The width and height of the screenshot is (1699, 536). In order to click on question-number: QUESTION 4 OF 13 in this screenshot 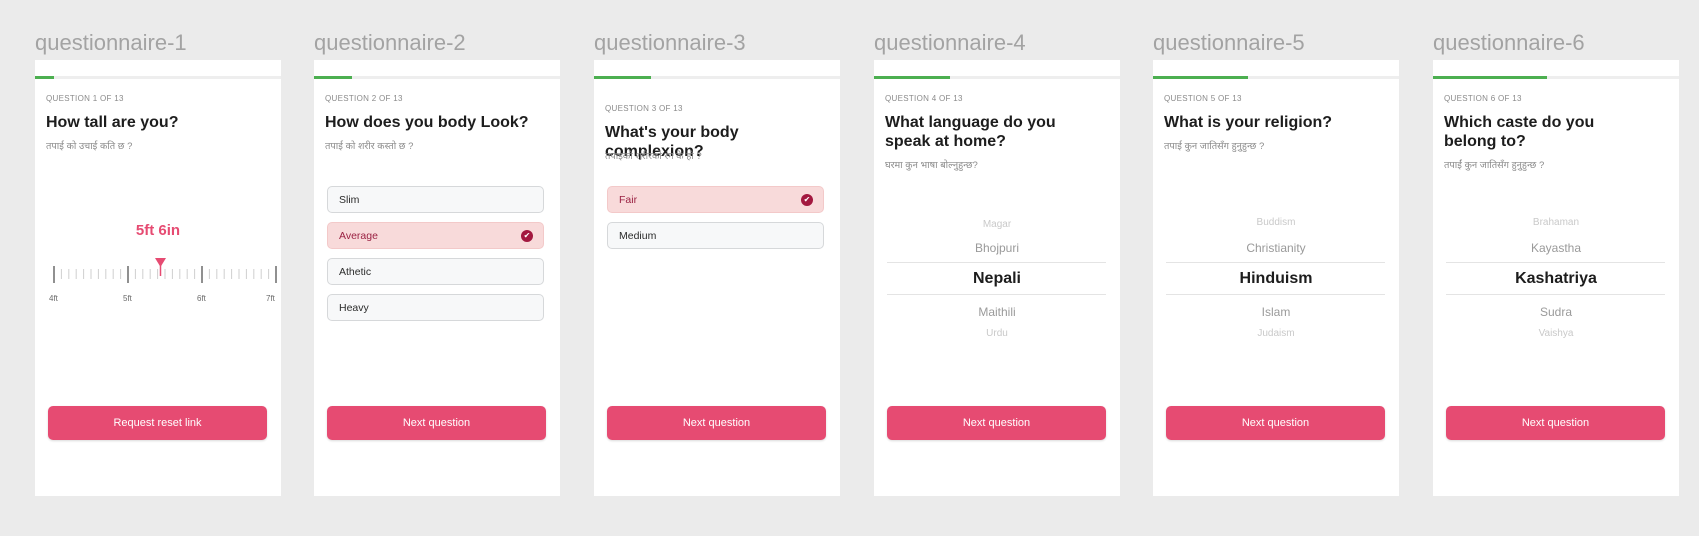, I will do `click(924, 98)`.